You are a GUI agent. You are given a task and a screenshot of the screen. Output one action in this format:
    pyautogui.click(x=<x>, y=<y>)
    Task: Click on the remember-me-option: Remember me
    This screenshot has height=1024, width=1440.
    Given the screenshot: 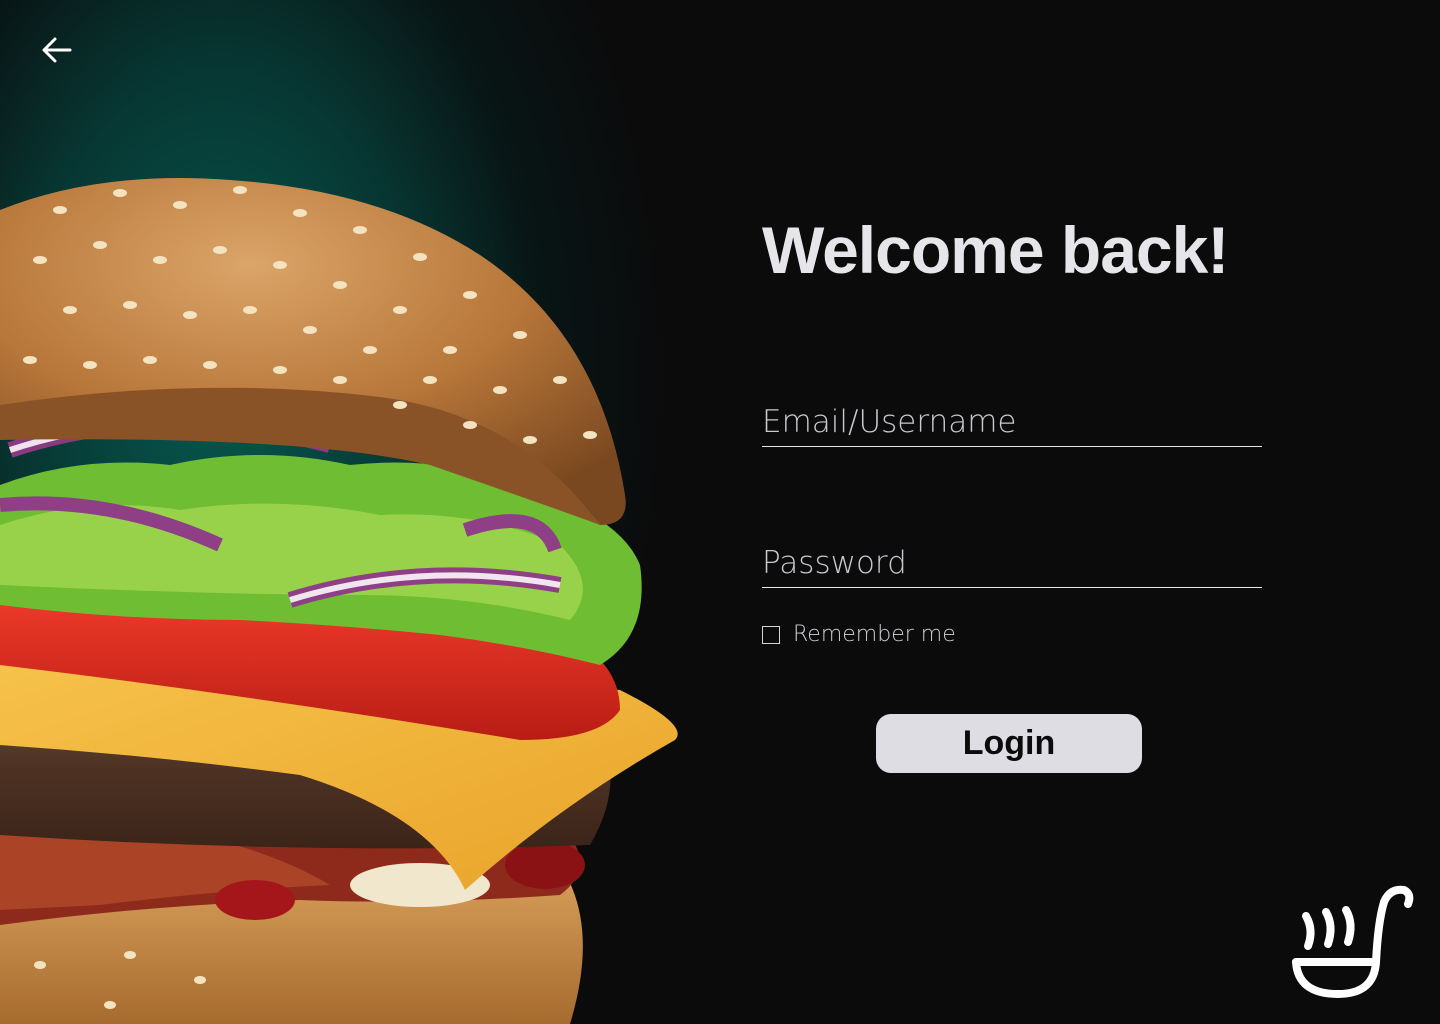 What is the action you would take?
    pyautogui.click(x=859, y=634)
    